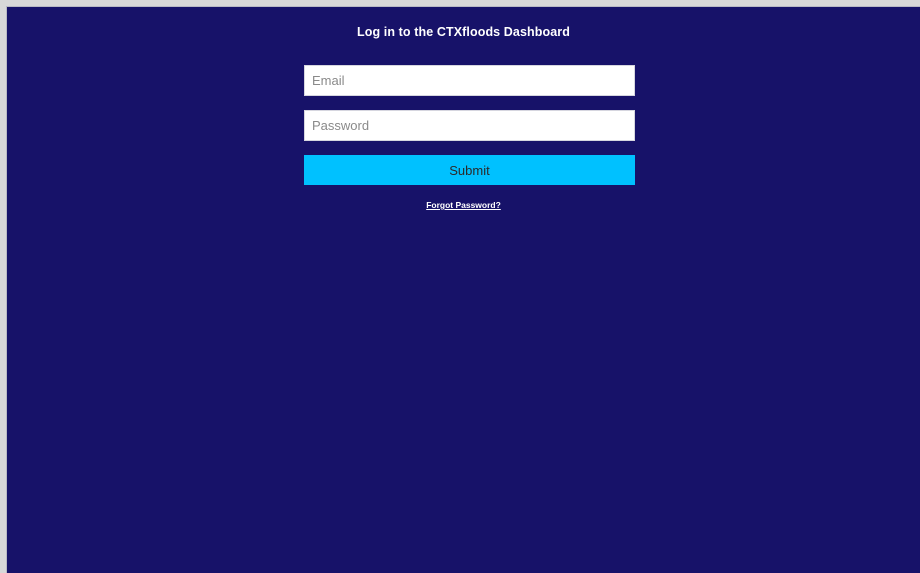 This screenshot has height=573, width=920. What do you see at coordinates (469, 170) in the screenshot?
I see `submit-button: Submit` at bounding box center [469, 170].